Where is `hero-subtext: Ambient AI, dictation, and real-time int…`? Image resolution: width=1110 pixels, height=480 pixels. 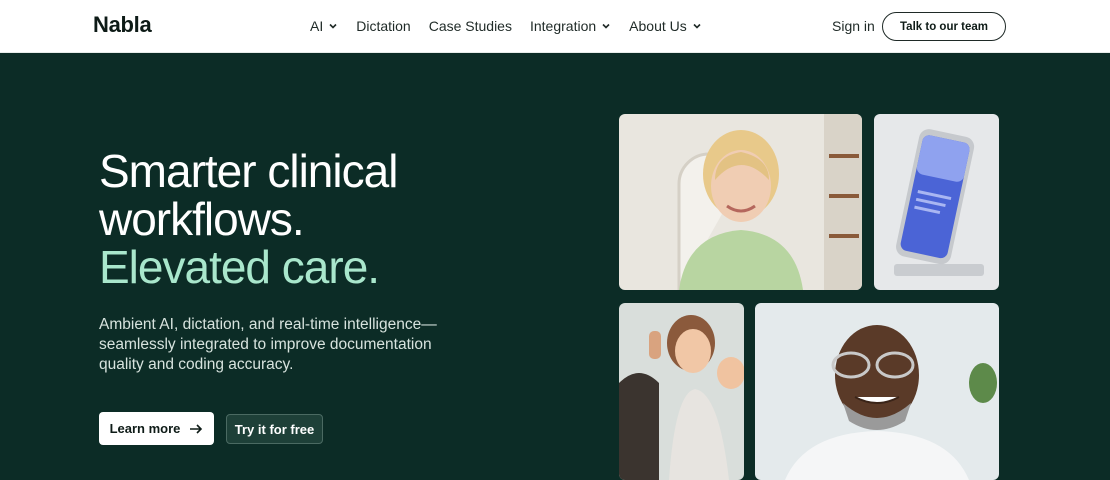
hero-subtext: Ambient AI, dictation, and real-time int… is located at coordinates (268, 344).